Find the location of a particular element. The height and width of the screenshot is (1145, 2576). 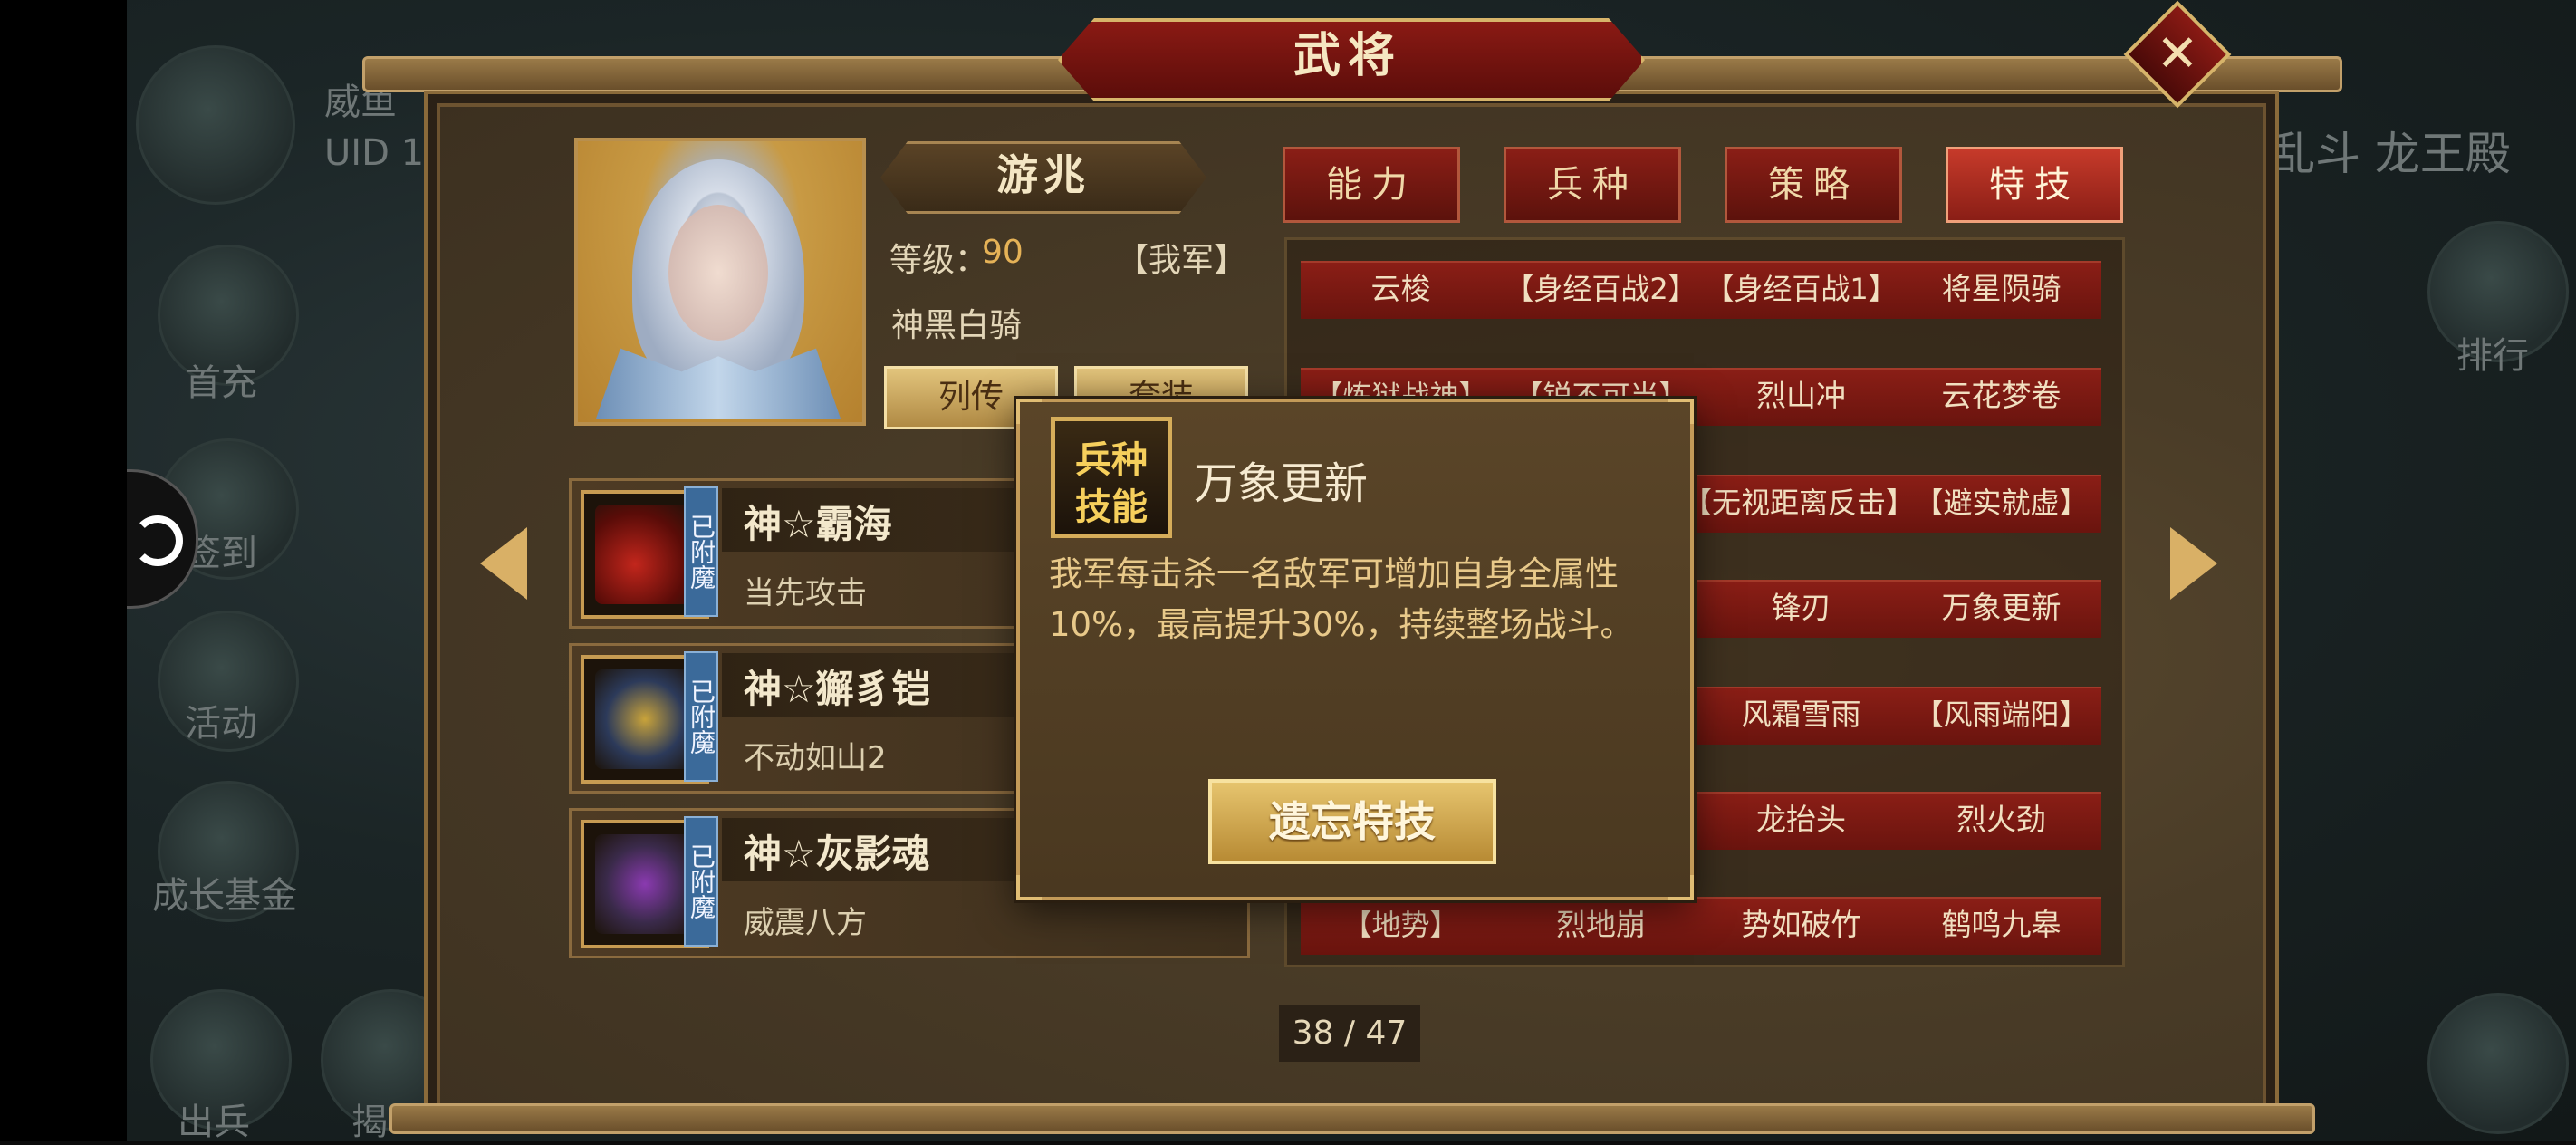

skill-item: 鹤鸣九皋 is located at coordinates (2001, 925).